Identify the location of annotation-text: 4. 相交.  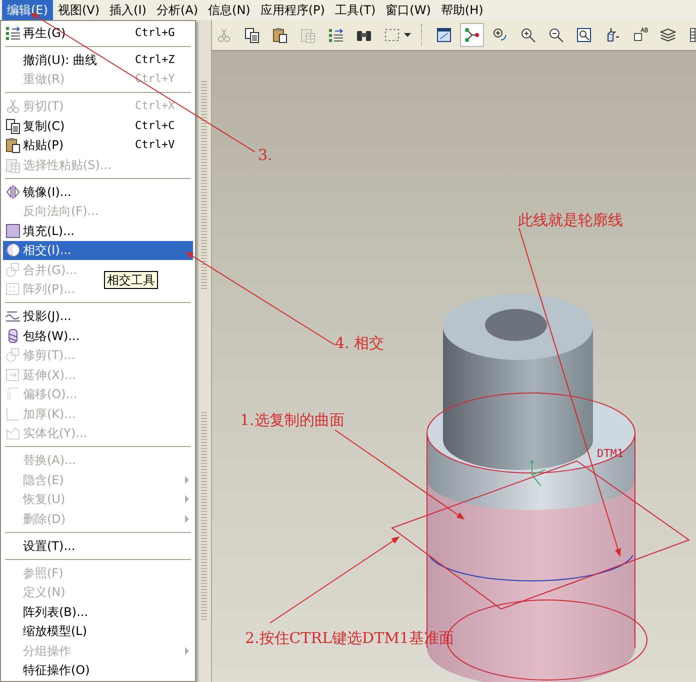
(359, 343).